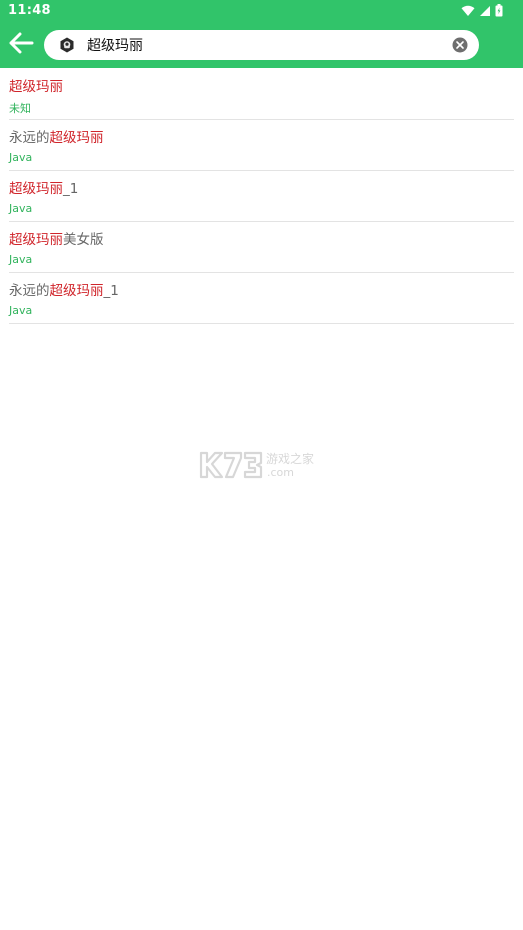  I want to click on back-button, so click(21, 45).